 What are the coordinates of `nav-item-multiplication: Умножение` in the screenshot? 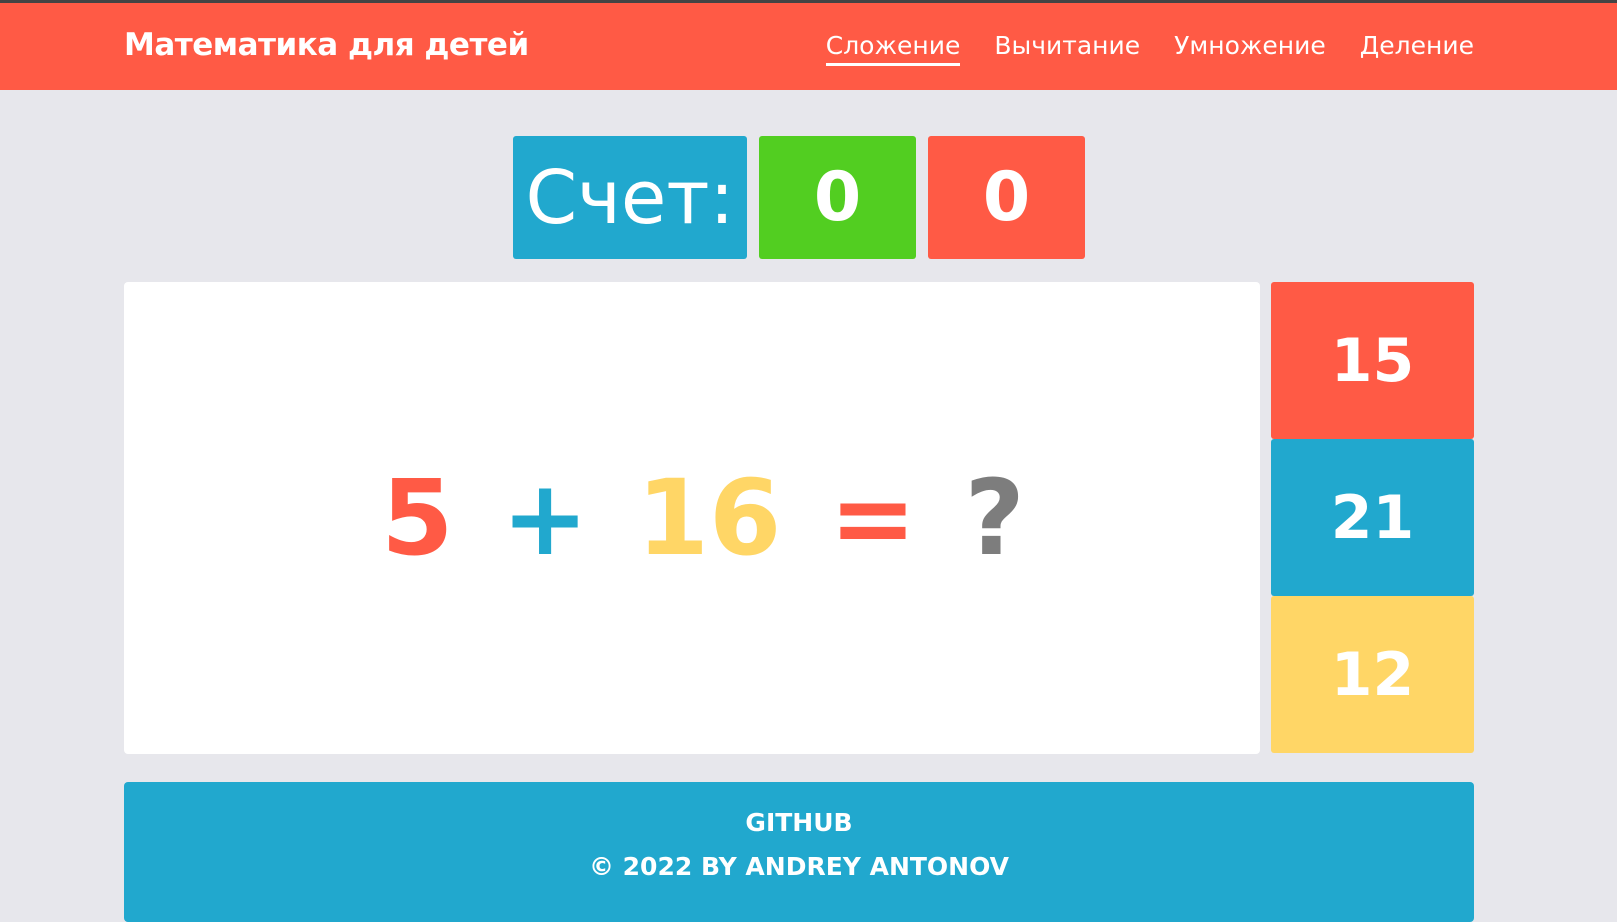 It's located at (1250, 48).